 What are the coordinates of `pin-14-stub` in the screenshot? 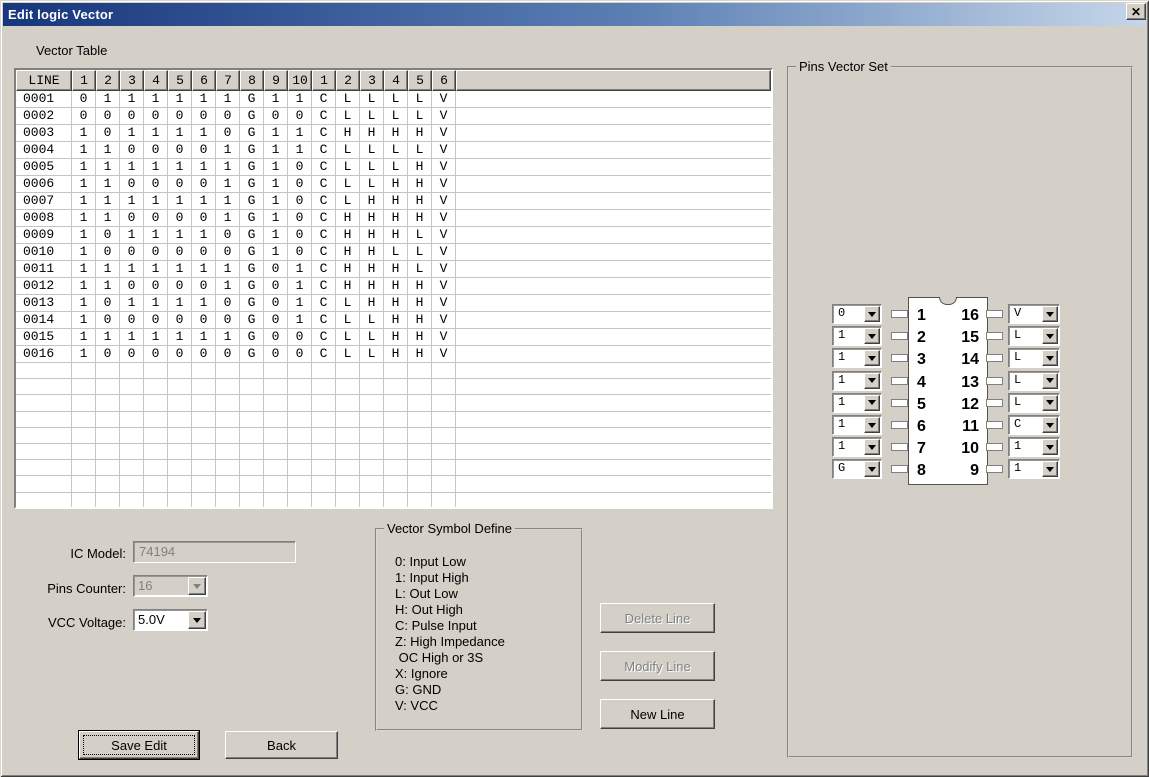 It's located at (994, 358).